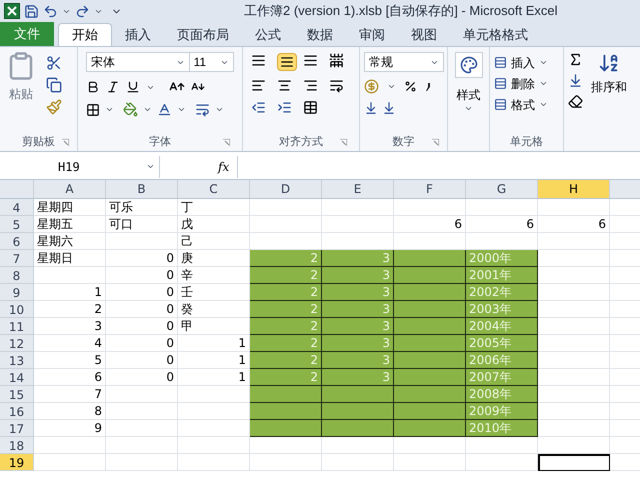  Describe the element at coordinates (17, 343) in the screenshot. I see `row-header: 12` at that location.